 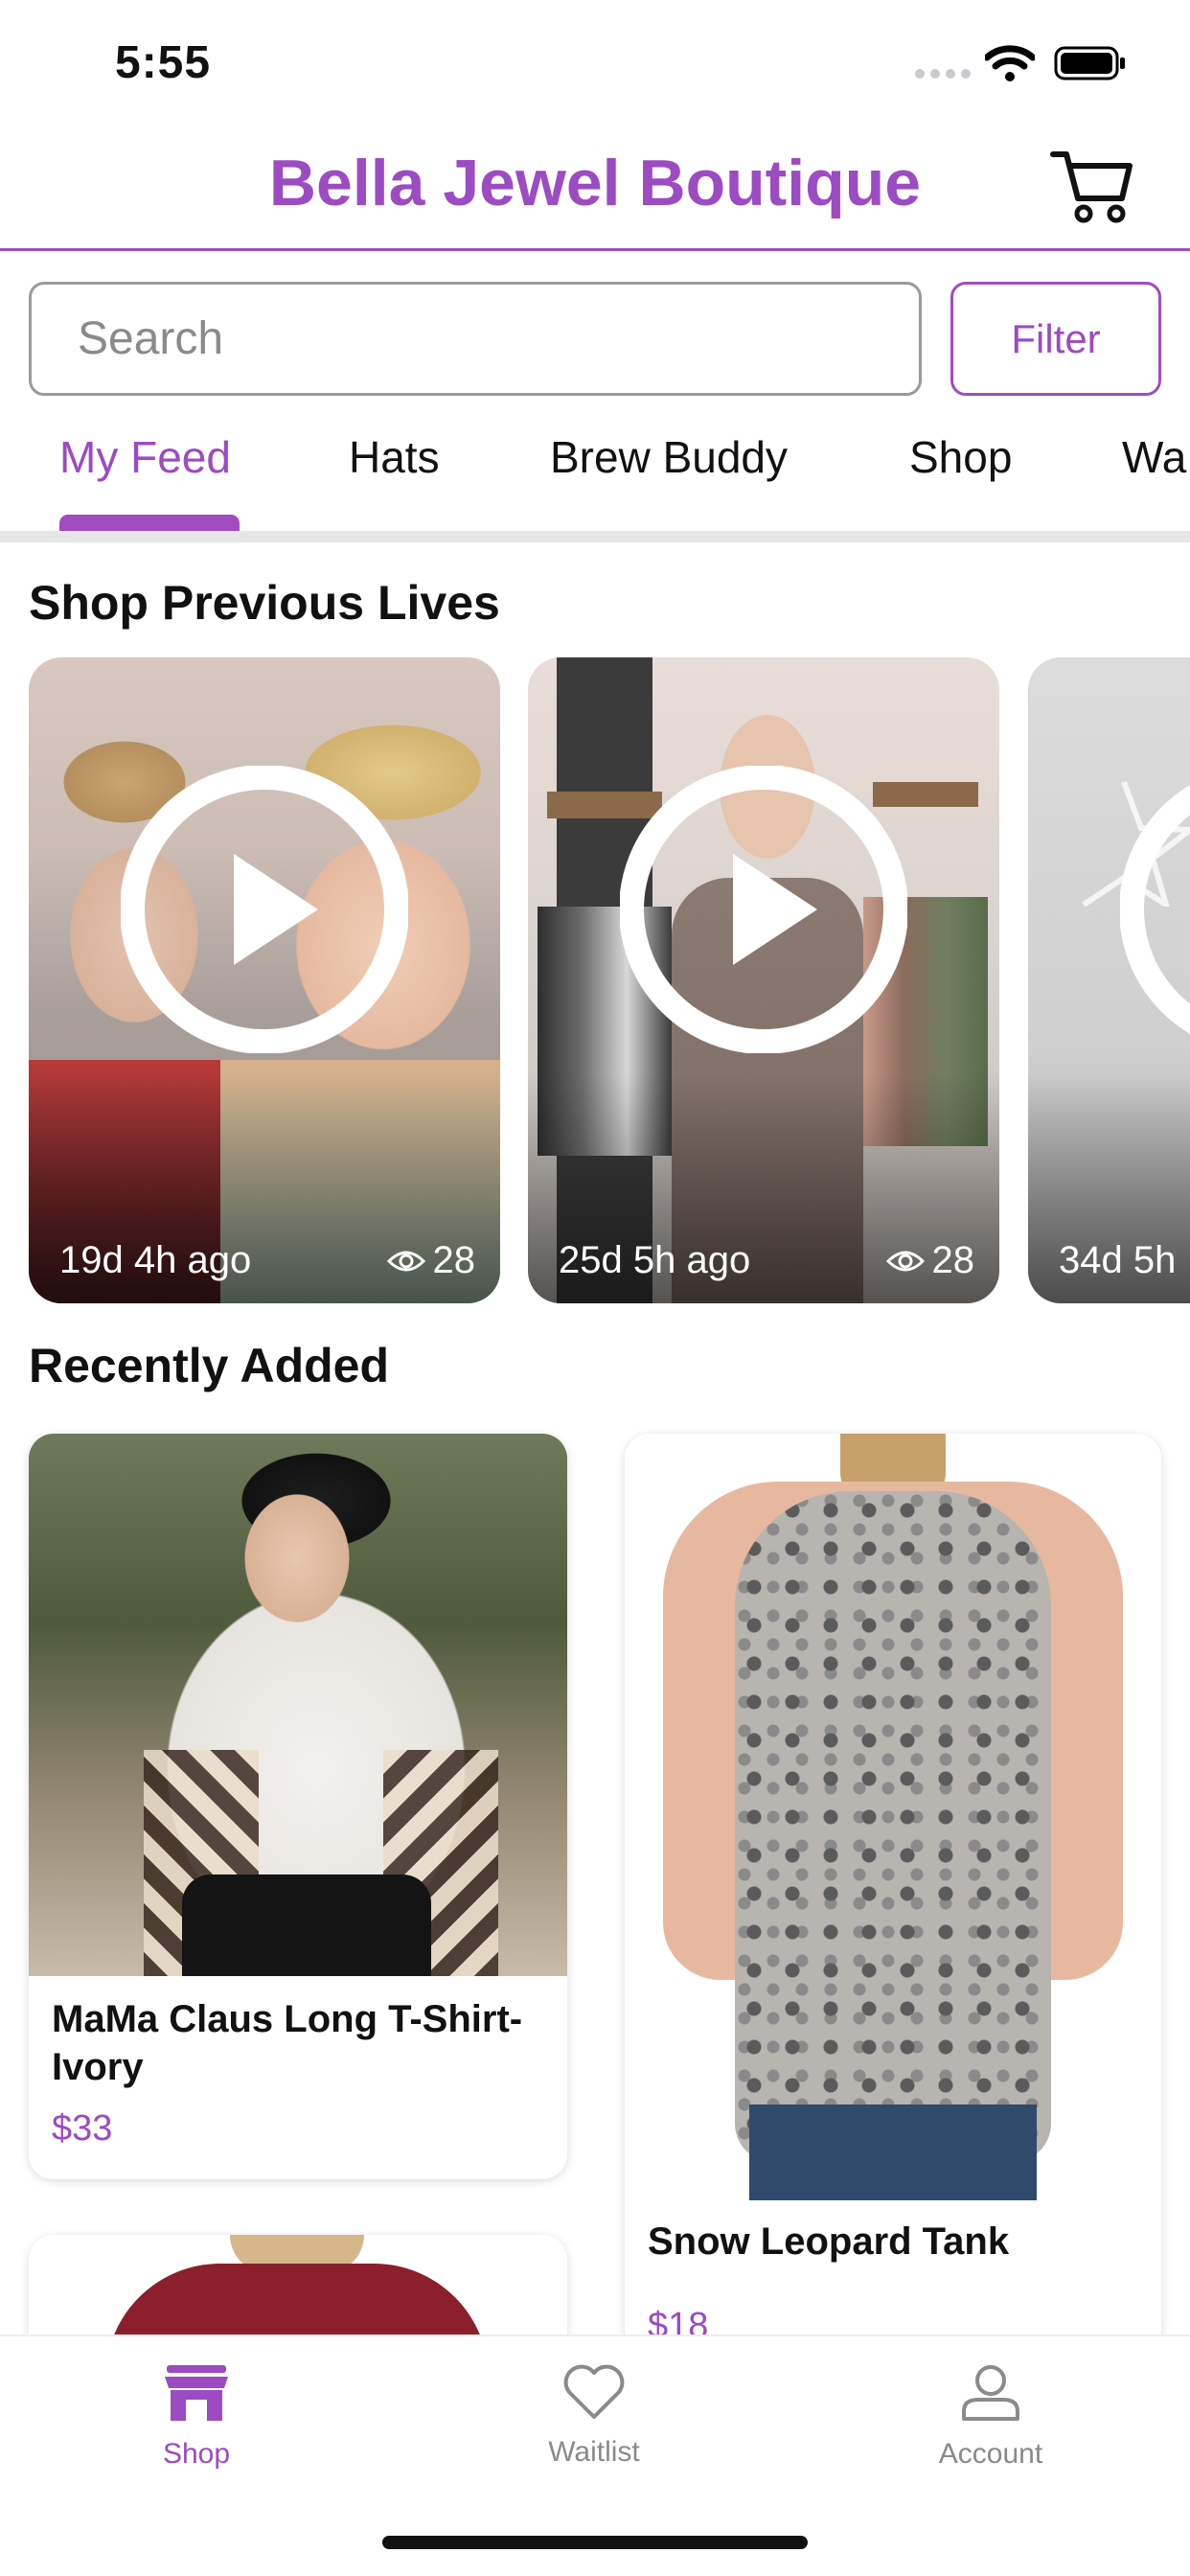 What do you see at coordinates (595, 63) in the screenshot?
I see `status-bar: 5:55` at bounding box center [595, 63].